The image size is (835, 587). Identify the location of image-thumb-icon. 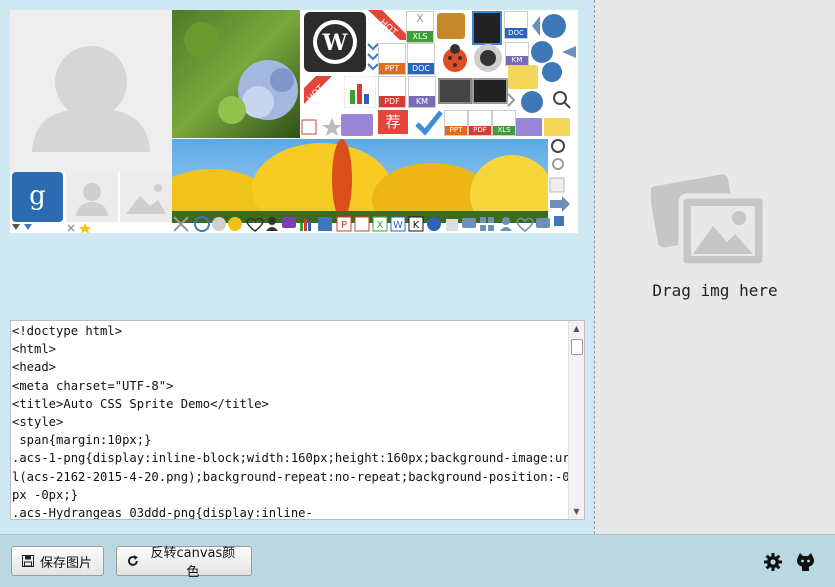
(146, 197).